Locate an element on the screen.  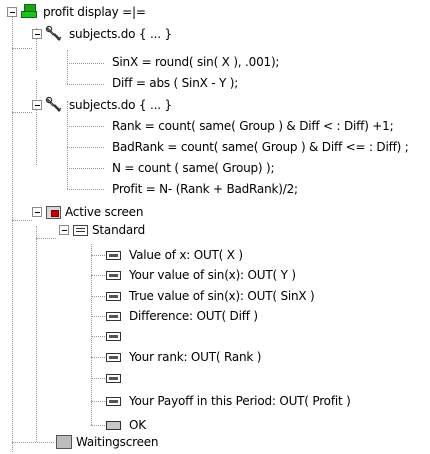
code-line-text: SinX = round( sin( X ), .001); is located at coordinates (196, 62).